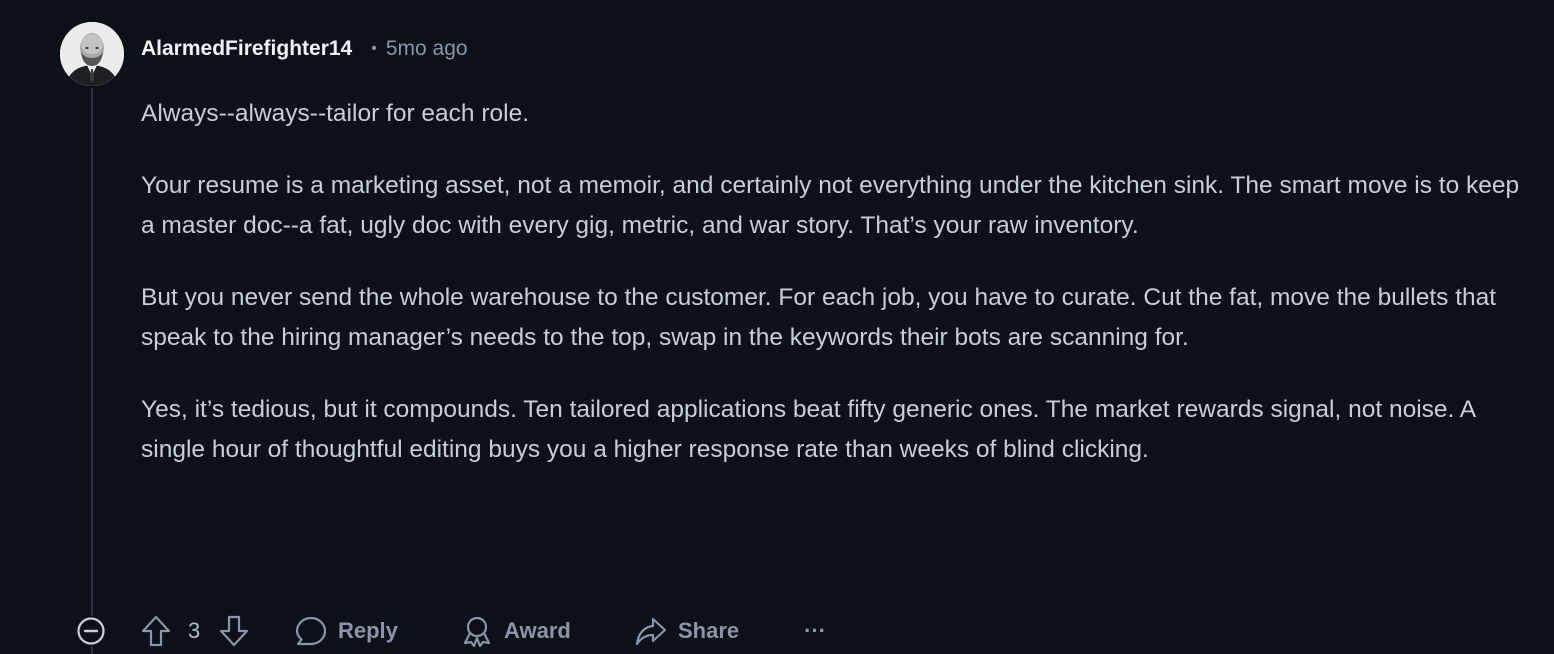 The width and height of the screenshot is (1554, 654). Describe the element at coordinates (368, 630) in the screenshot. I see `reply-label: Reply` at that location.